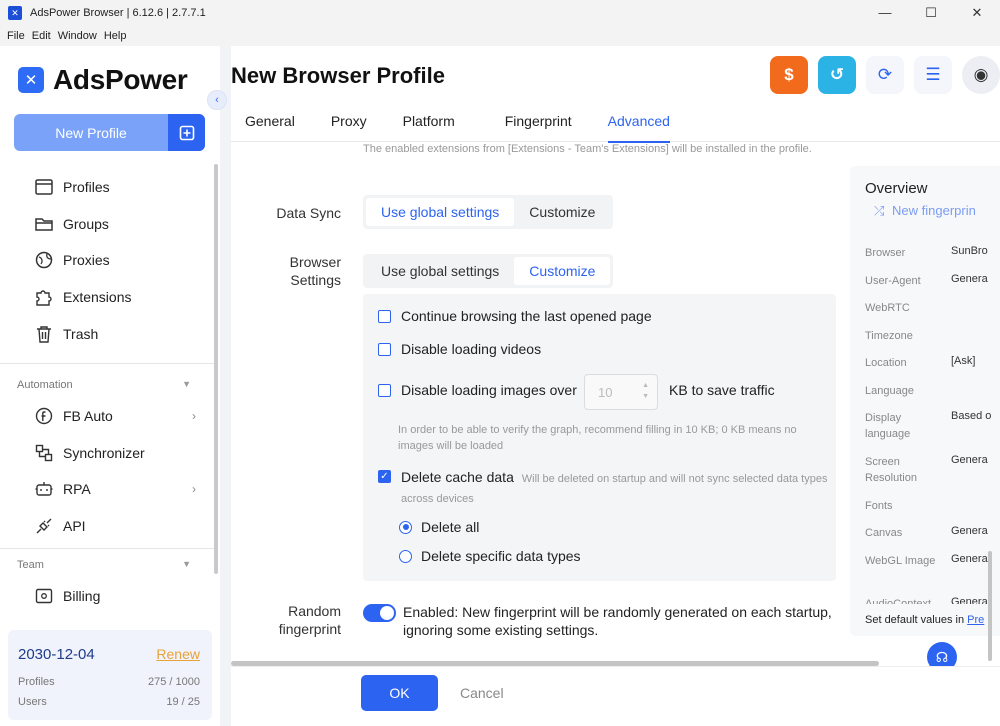 The image size is (1000, 726). I want to click on chat-app-button: ↺, so click(837, 75).